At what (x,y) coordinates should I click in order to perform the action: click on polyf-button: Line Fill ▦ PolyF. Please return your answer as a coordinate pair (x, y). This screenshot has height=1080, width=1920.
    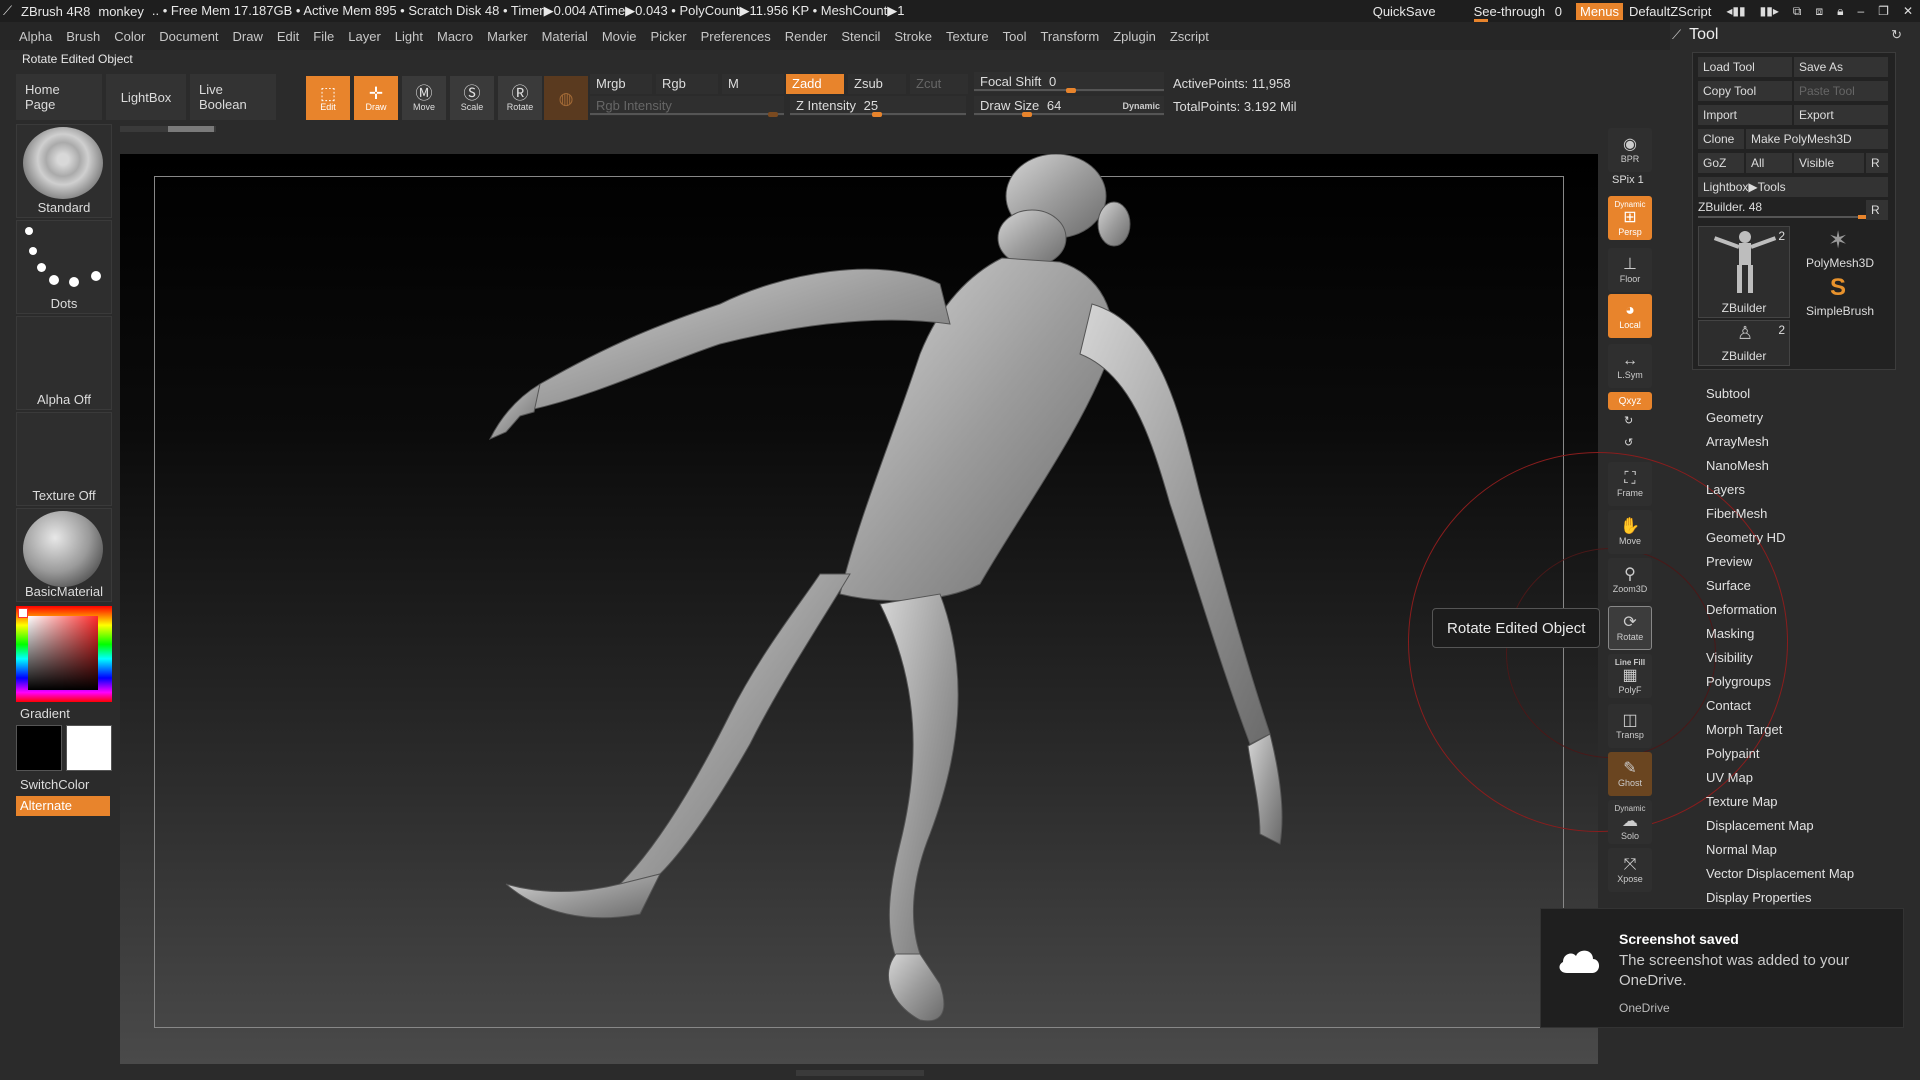
    Looking at the image, I should click on (1630, 676).